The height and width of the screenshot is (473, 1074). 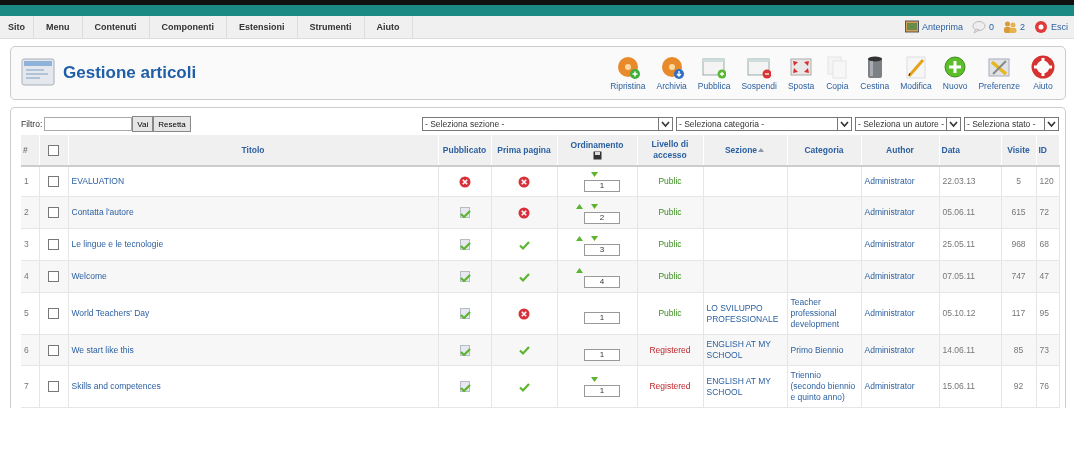 I want to click on filter-dropdown: - Seleziona stato -, so click(x=1011, y=124).